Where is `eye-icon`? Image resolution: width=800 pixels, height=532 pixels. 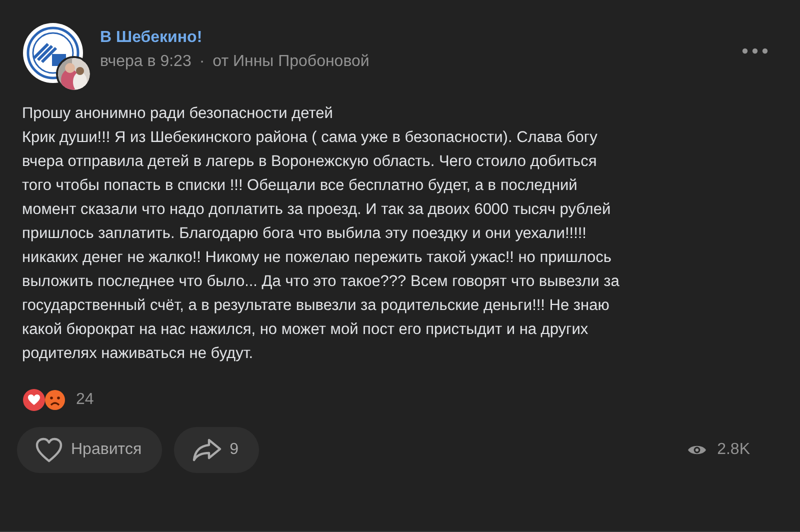
eye-icon is located at coordinates (697, 450).